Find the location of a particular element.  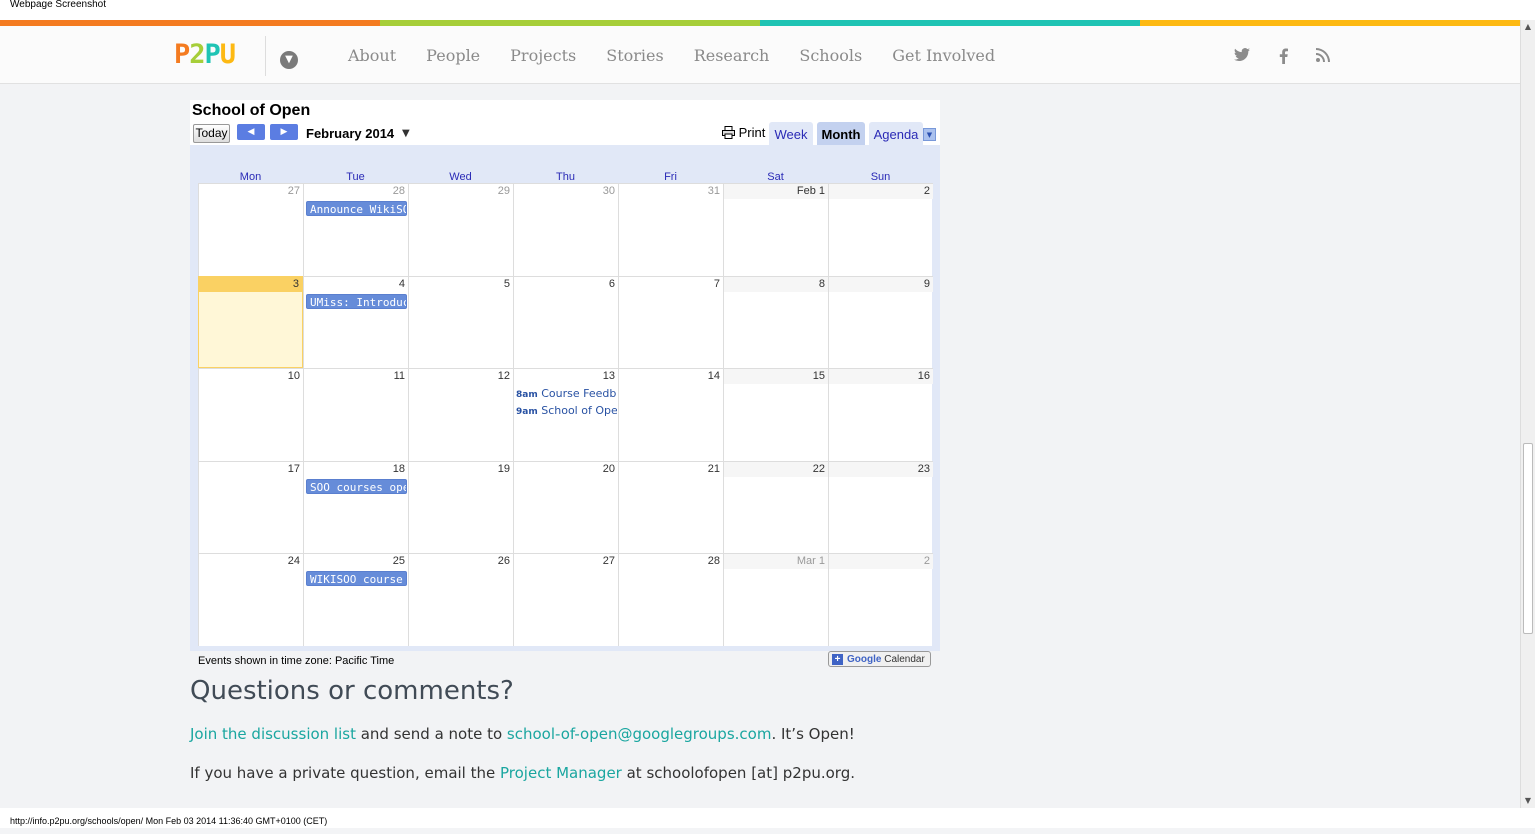

tab-agenda: Agenda is located at coordinates (896, 133).